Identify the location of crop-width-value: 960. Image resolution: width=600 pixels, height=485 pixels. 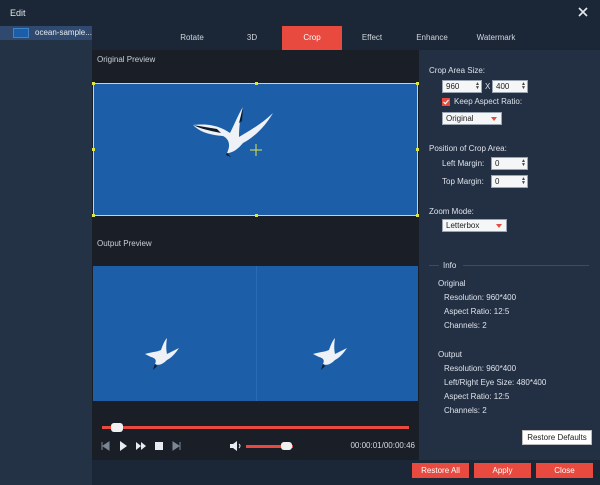
(453, 86).